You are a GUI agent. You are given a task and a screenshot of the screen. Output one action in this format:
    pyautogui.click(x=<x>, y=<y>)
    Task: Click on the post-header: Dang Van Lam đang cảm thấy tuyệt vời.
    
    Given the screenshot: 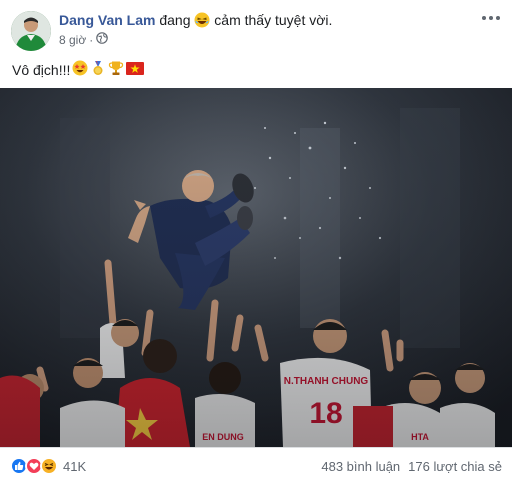 What is the action you would take?
    pyautogui.click(x=195, y=21)
    